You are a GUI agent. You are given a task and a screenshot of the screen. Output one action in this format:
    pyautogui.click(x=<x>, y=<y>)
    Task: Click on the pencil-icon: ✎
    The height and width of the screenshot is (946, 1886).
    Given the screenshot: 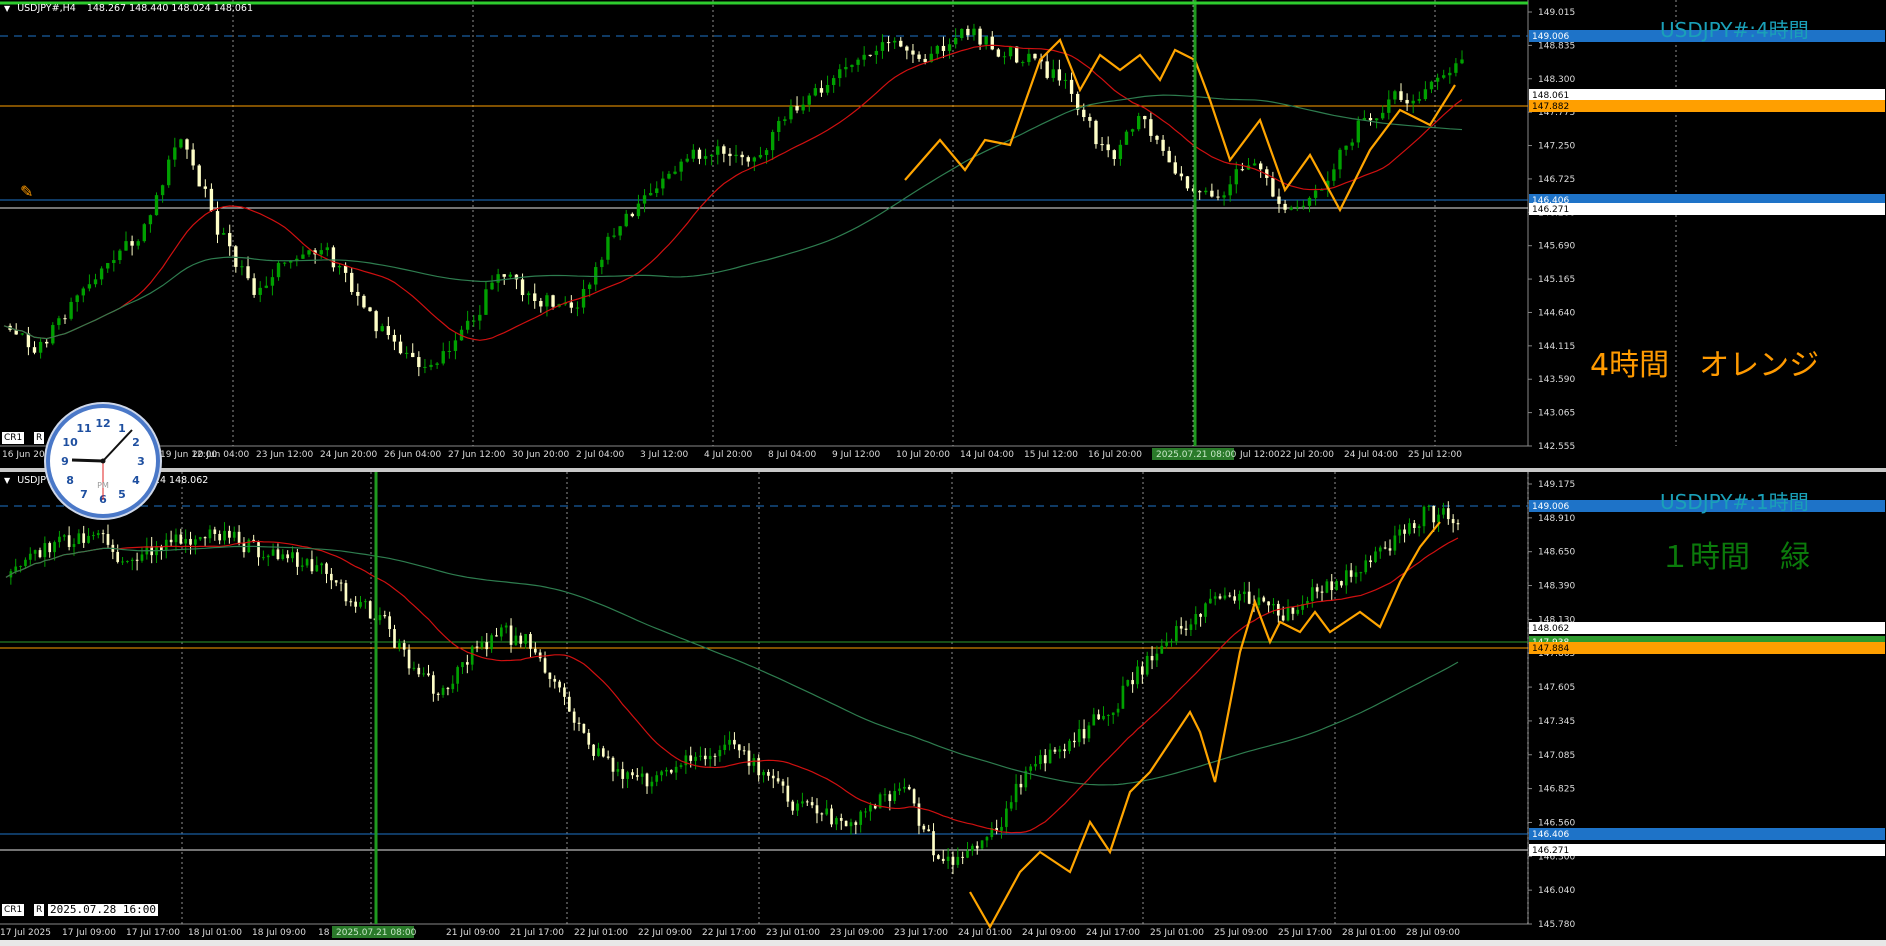 What is the action you would take?
    pyautogui.click(x=26, y=191)
    